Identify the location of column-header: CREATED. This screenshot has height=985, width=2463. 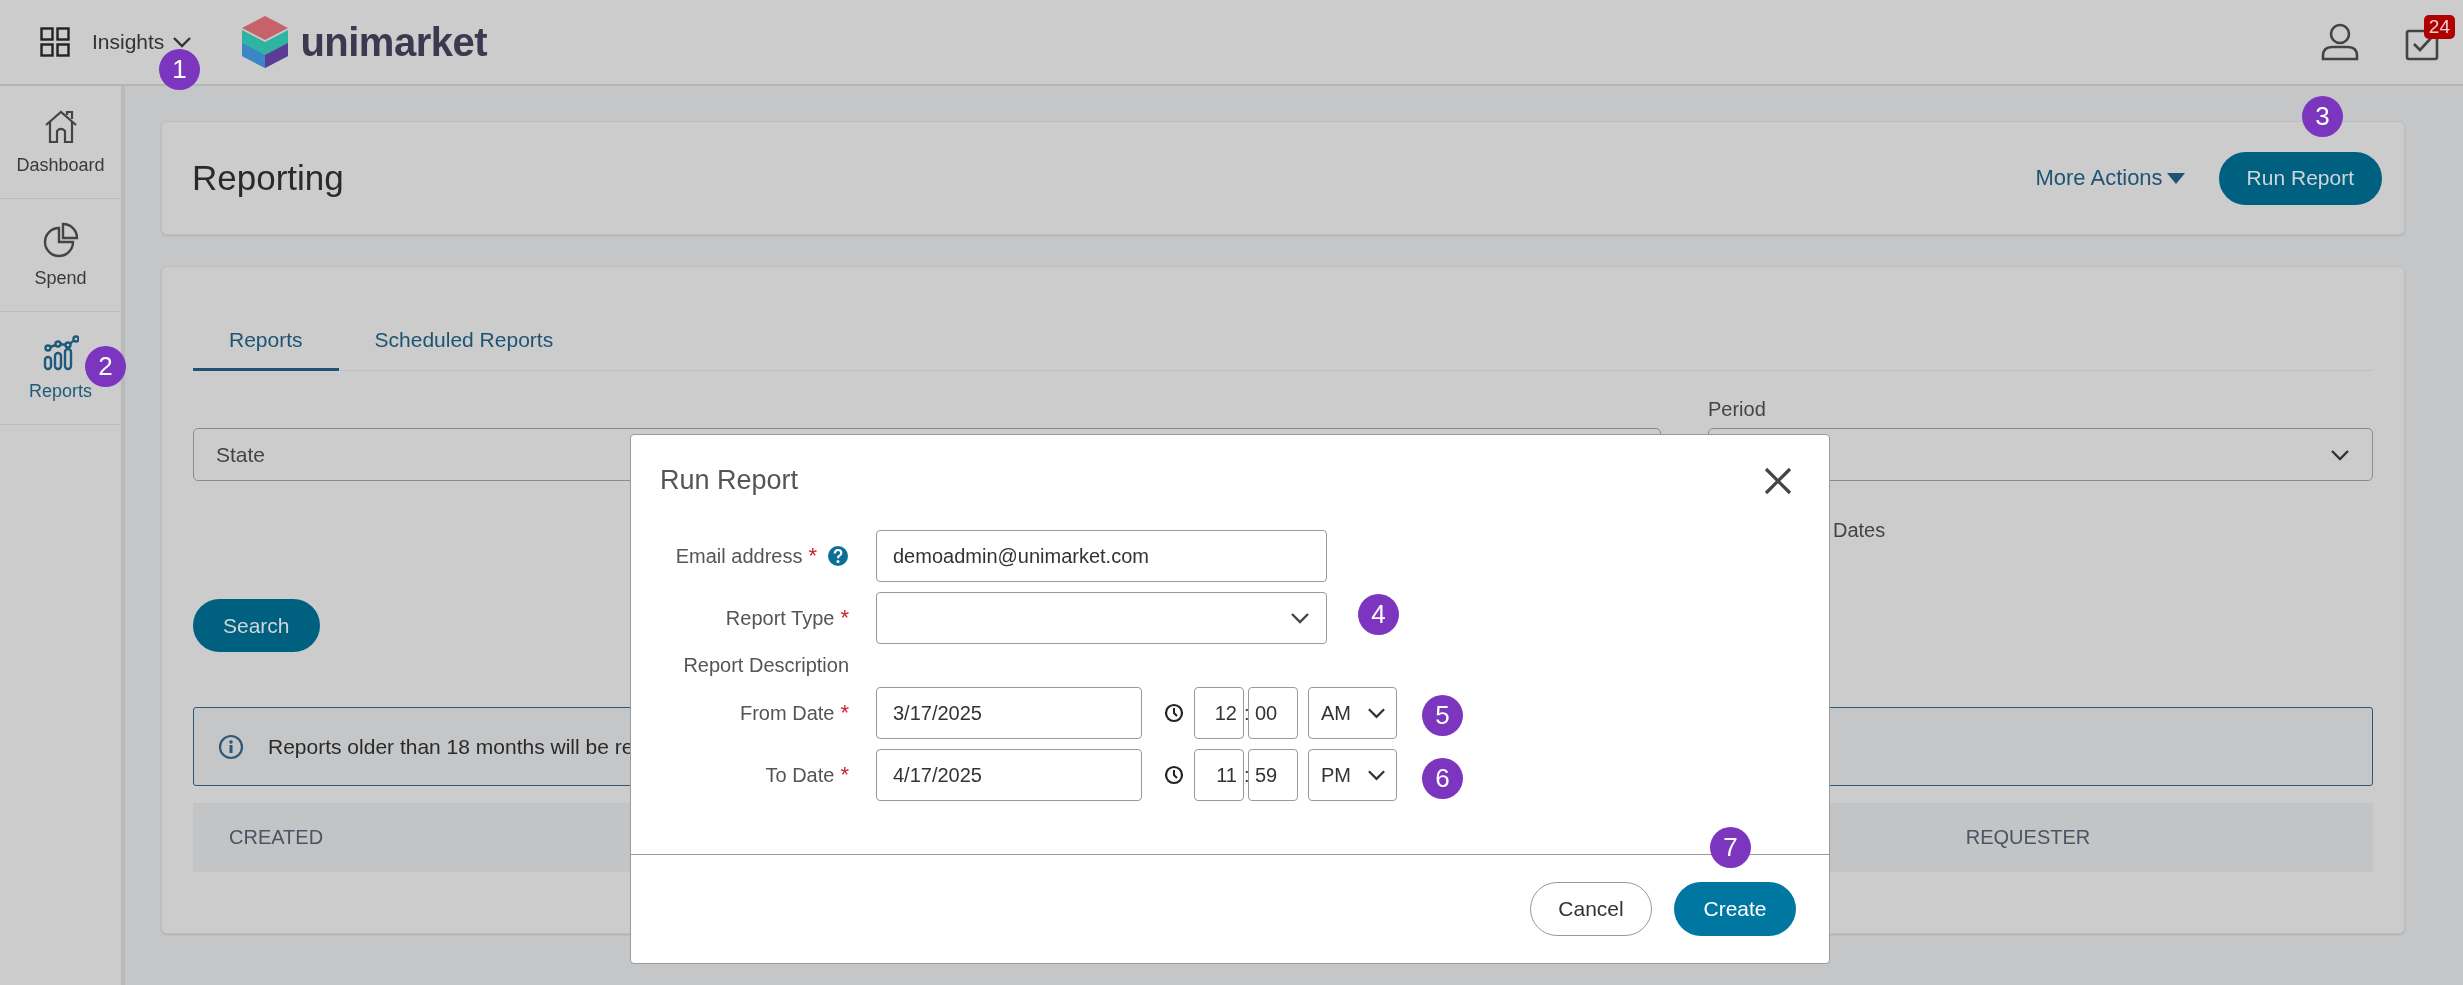
(276, 837).